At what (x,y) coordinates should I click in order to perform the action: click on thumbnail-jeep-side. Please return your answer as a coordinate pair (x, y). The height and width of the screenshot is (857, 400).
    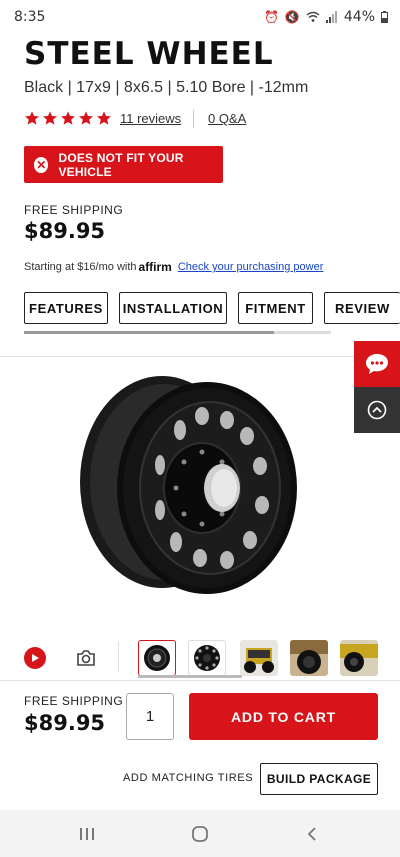
    Looking at the image, I should click on (359, 658).